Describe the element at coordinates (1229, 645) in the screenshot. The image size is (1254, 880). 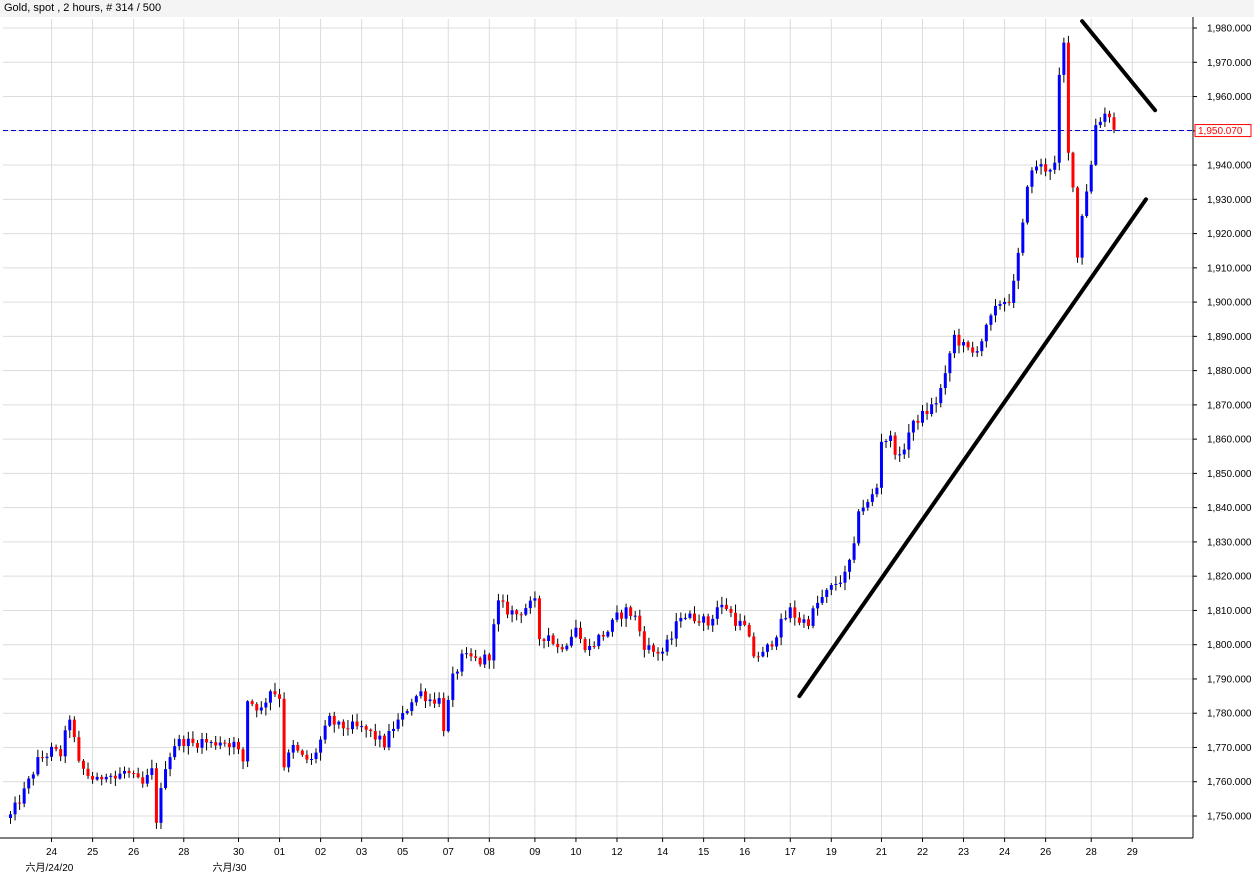
I see `y-tick-label: 1,800.000` at that location.